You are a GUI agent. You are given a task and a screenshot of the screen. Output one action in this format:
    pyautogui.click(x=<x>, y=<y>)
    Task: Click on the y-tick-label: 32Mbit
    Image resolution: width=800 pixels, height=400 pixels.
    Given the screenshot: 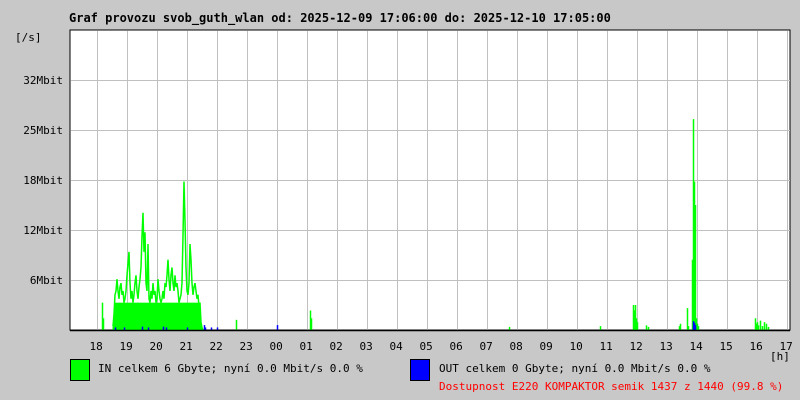 What is the action you would take?
    pyautogui.click(x=43, y=80)
    